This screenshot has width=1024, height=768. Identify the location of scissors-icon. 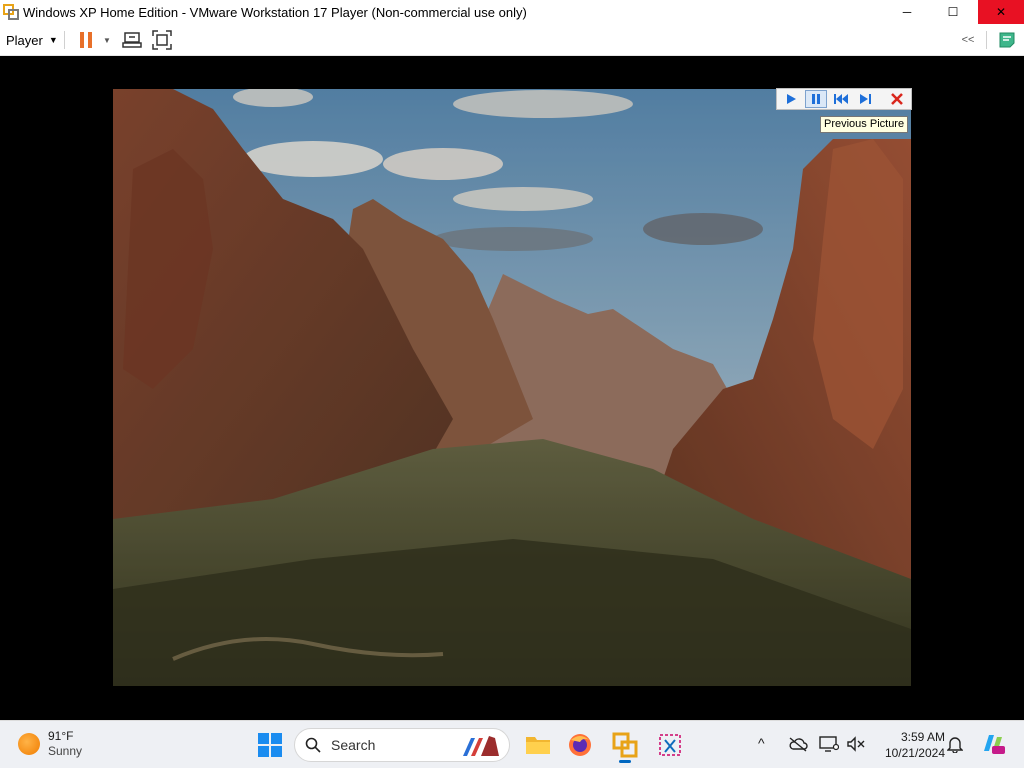
(670, 745).